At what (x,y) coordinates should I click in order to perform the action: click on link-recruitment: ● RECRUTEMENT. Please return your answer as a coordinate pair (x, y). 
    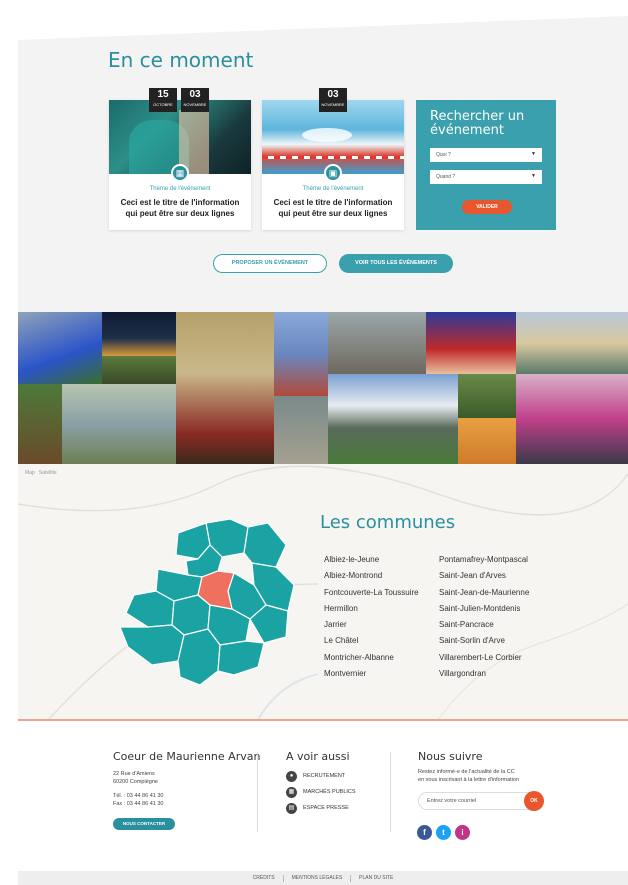
    Looking at the image, I should click on (315, 776).